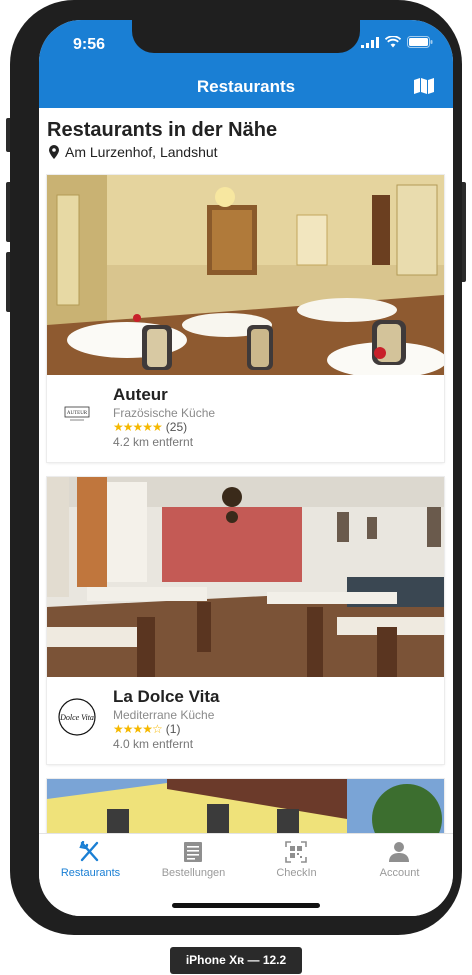 The height and width of the screenshot is (975, 472). What do you see at coordinates (89, 851) in the screenshot?
I see `cutlery-icon` at bounding box center [89, 851].